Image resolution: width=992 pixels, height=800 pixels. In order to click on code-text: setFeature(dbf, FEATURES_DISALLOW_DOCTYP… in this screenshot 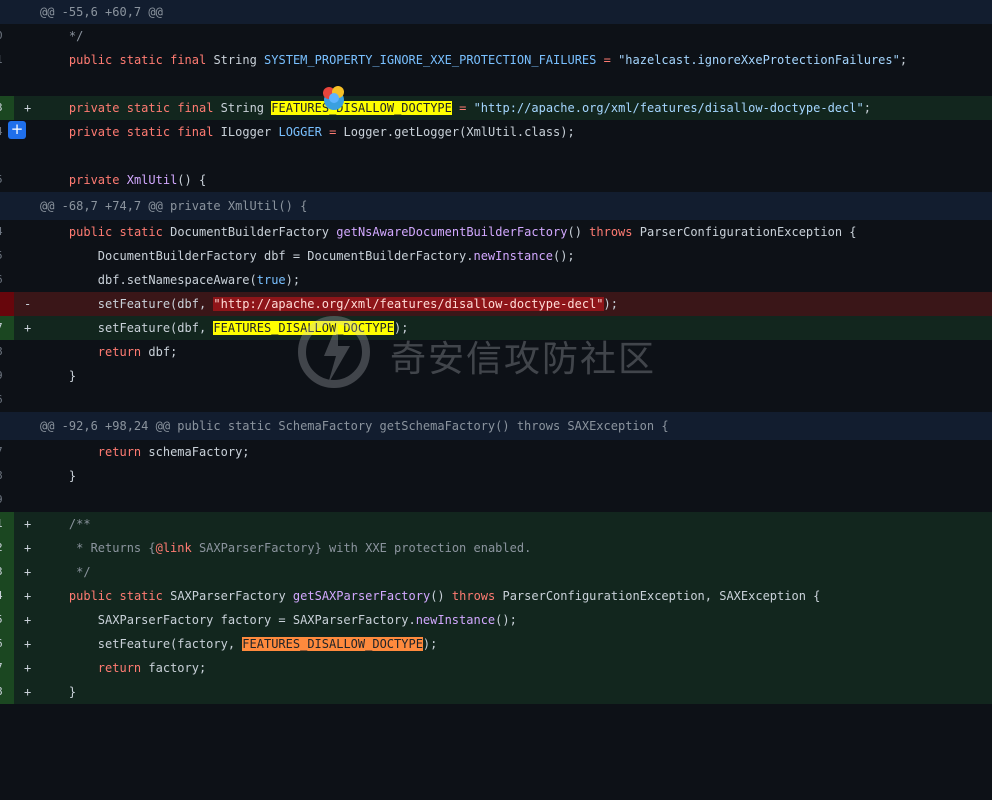, I will do `click(253, 328)`.